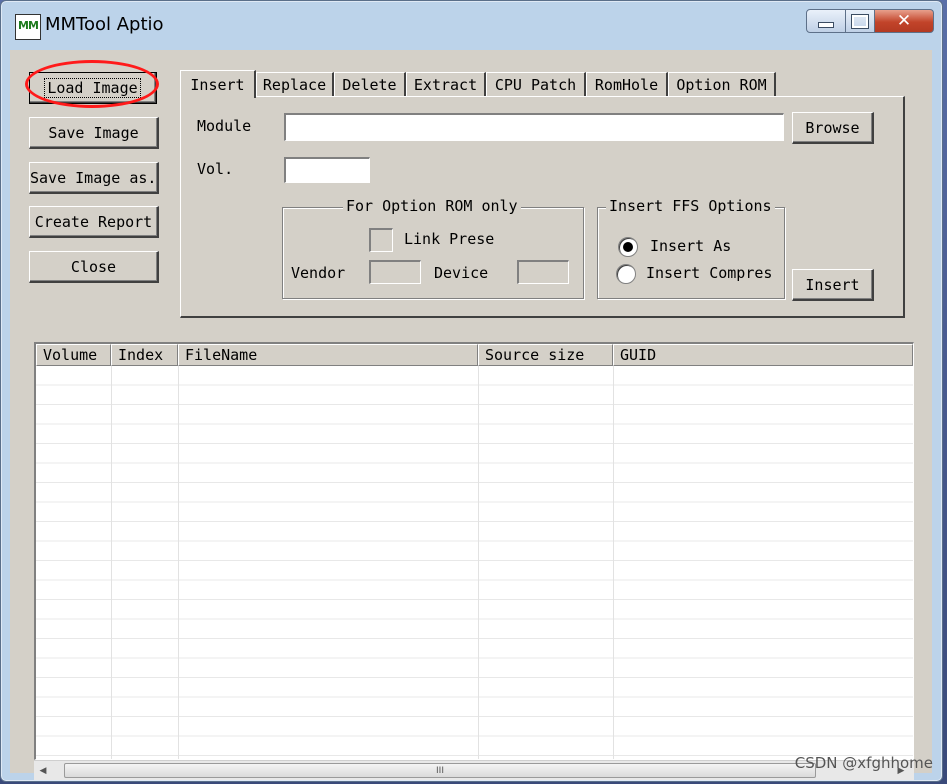  I want to click on close-label: Close, so click(93, 266).